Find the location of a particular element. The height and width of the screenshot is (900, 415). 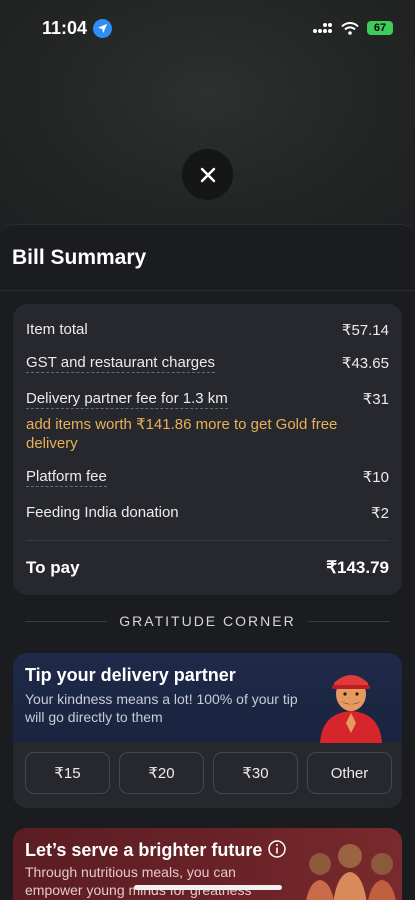

donation-value: ₹2 is located at coordinates (380, 513).